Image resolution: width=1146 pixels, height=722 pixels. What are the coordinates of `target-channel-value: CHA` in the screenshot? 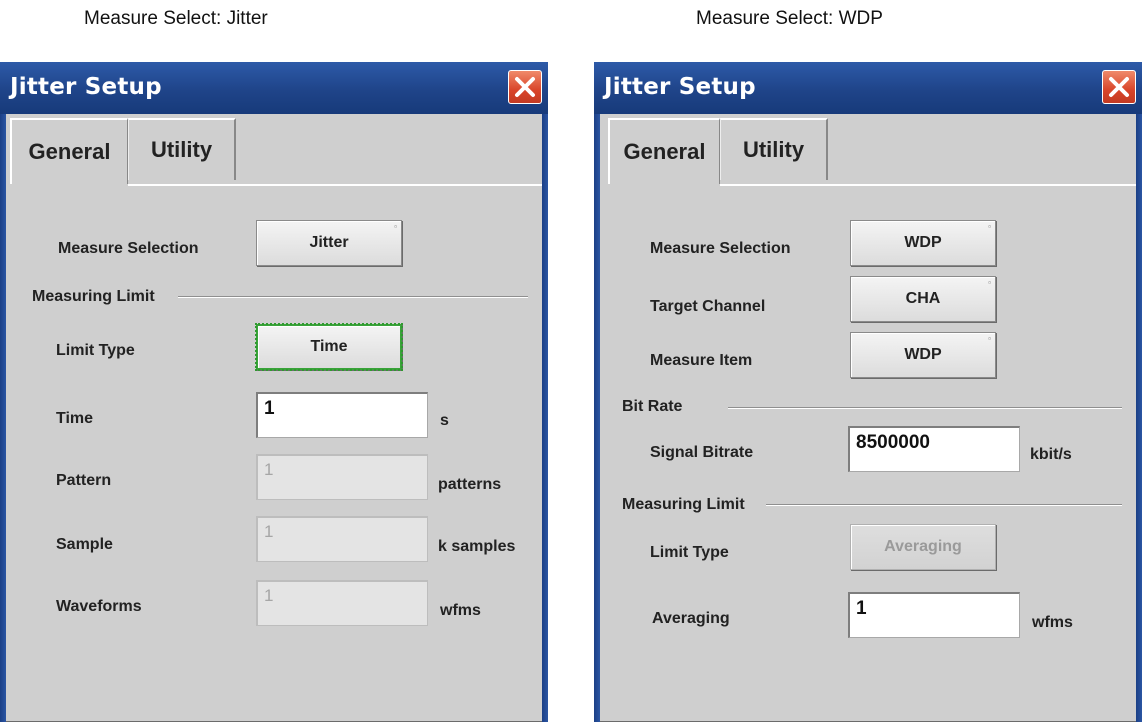 It's located at (923, 298).